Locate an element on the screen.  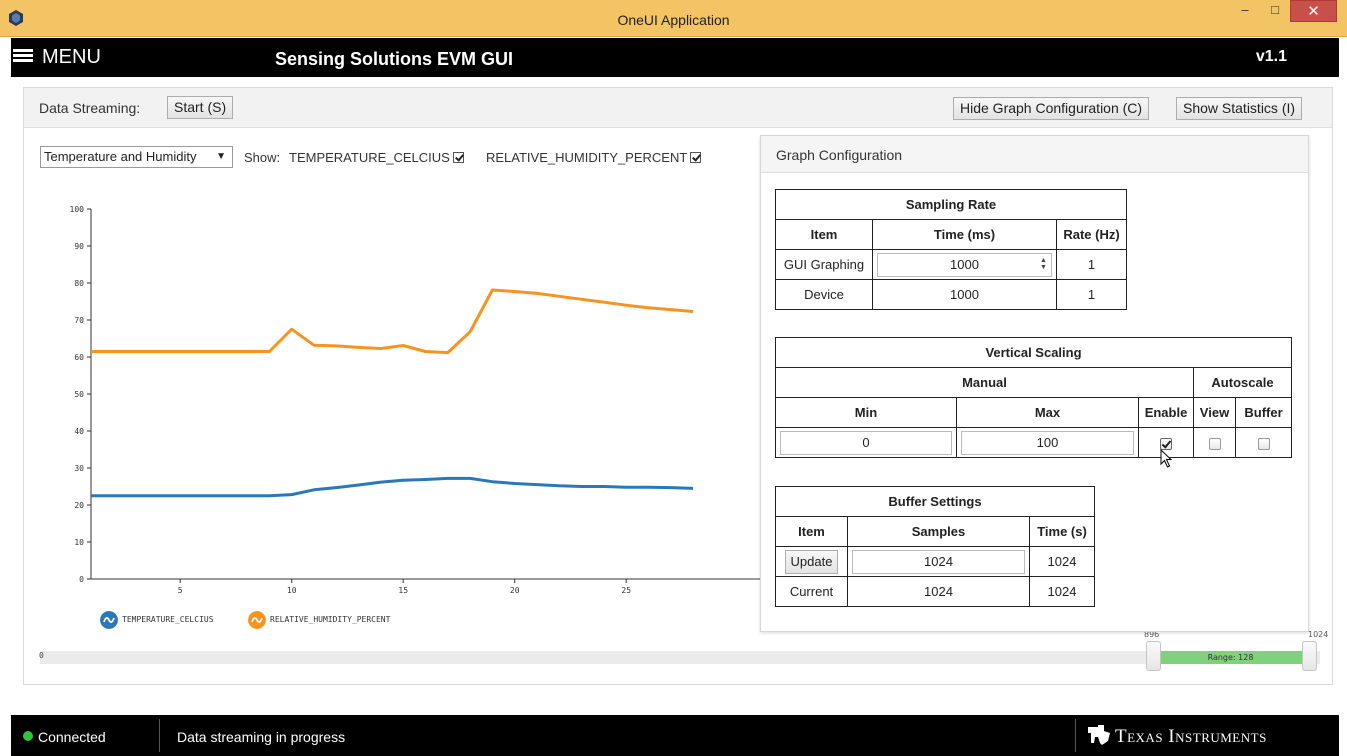
y-tick-label: 50 is located at coordinates (79, 394).